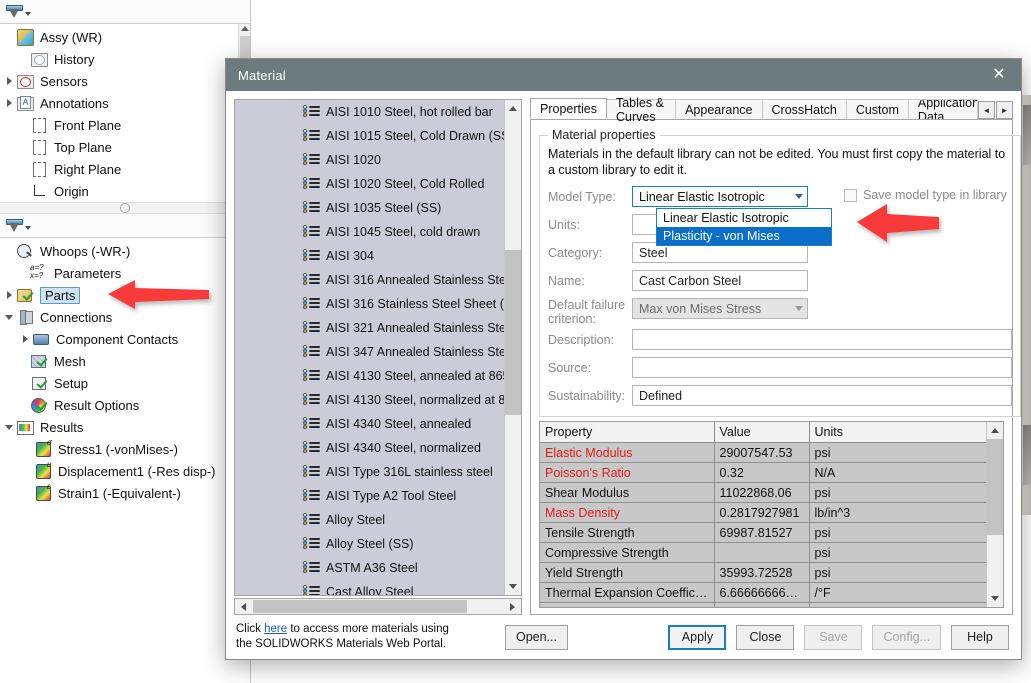 This screenshot has width=1031, height=683. What do you see at coordinates (369, 328) in the screenshot?
I see `list-item: AISI 321 Annealed Stainless Steel (SS)` at bounding box center [369, 328].